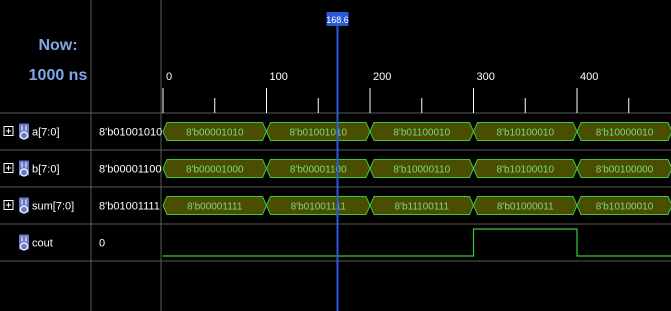 This screenshot has width=671, height=311. What do you see at coordinates (421, 207) in the screenshot?
I see `bus-segment-value: 8'b11100111` at bounding box center [421, 207].